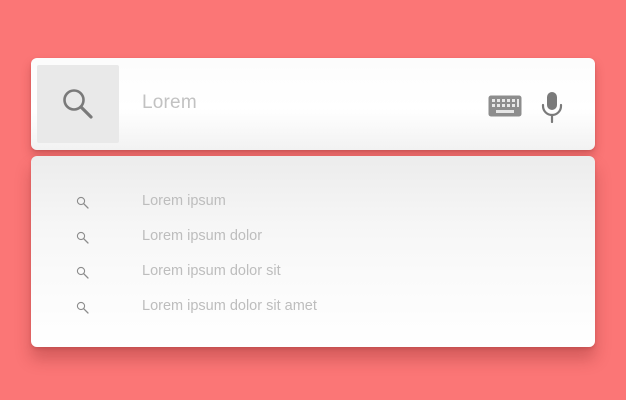  Describe the element at coordinates (313, 237) in the screenshot. I see `suggestion-item: Lorem ipsum dolor` at that location.